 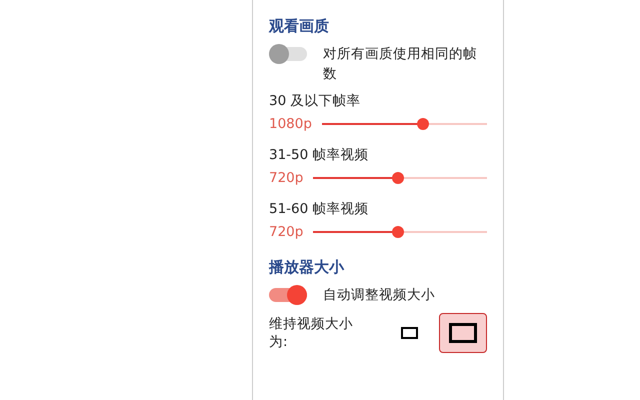 I want to click on slider-reading: 1080p, so click(x=290, y=124).